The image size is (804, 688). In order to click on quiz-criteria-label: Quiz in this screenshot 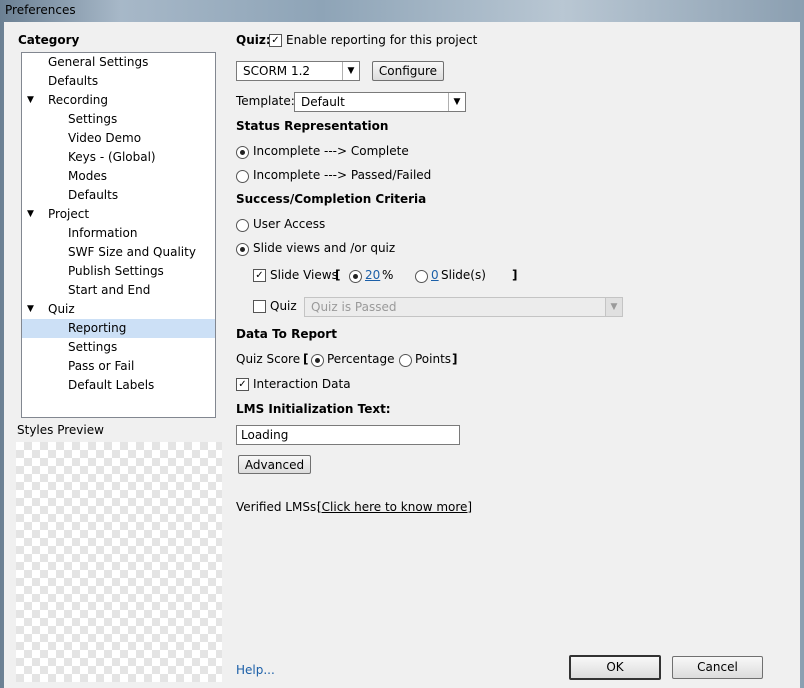, I will do `click(283, 306)`.